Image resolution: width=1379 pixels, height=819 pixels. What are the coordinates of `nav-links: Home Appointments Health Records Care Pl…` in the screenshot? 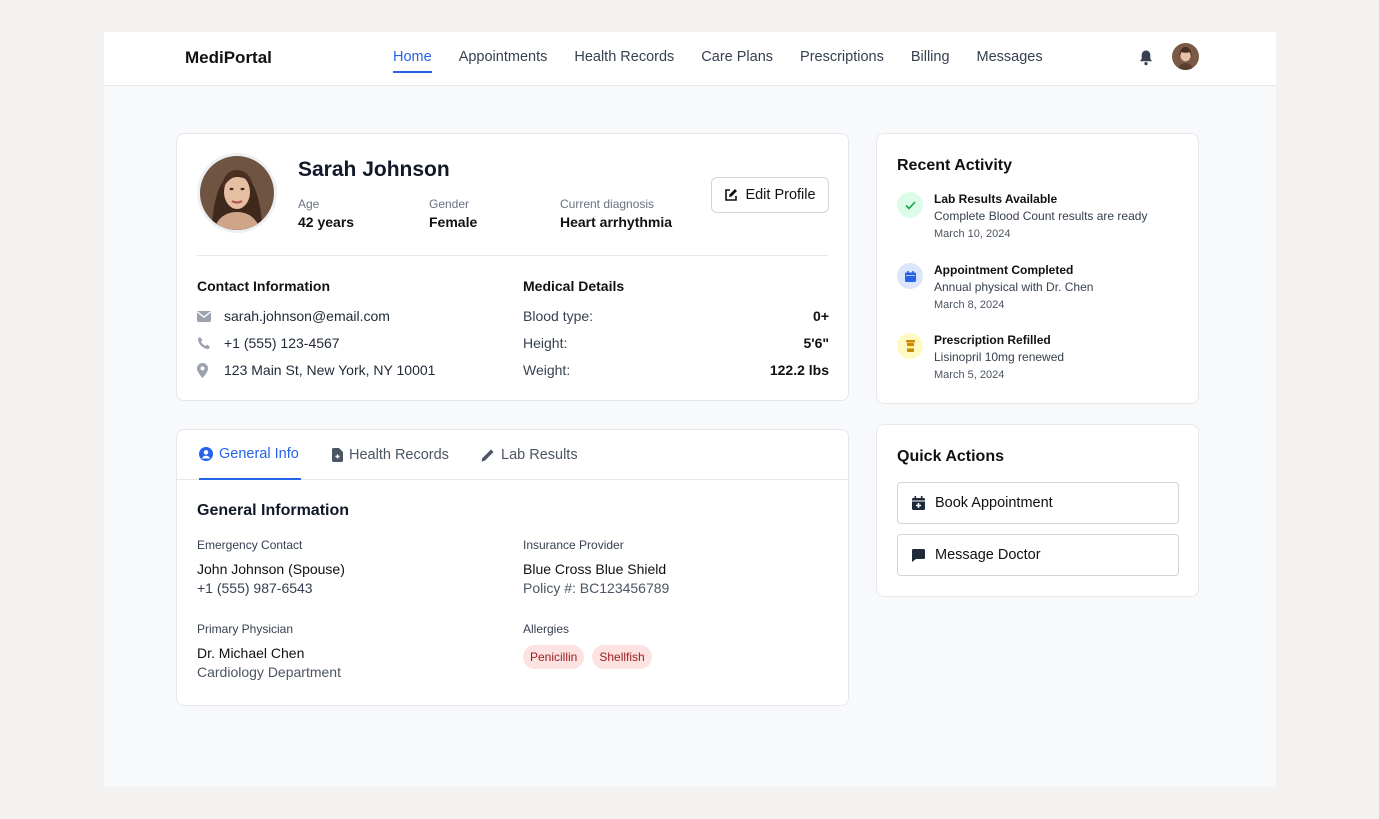 It's located at (731, 59).